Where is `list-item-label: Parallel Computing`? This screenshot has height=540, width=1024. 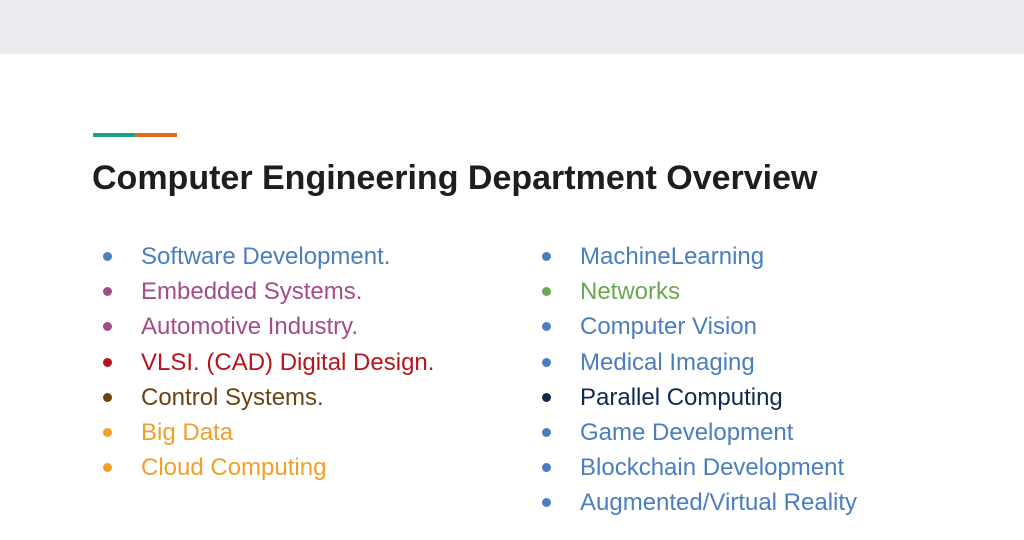
list-item-label: Parallel Computing is located at coordinates (681, 397).